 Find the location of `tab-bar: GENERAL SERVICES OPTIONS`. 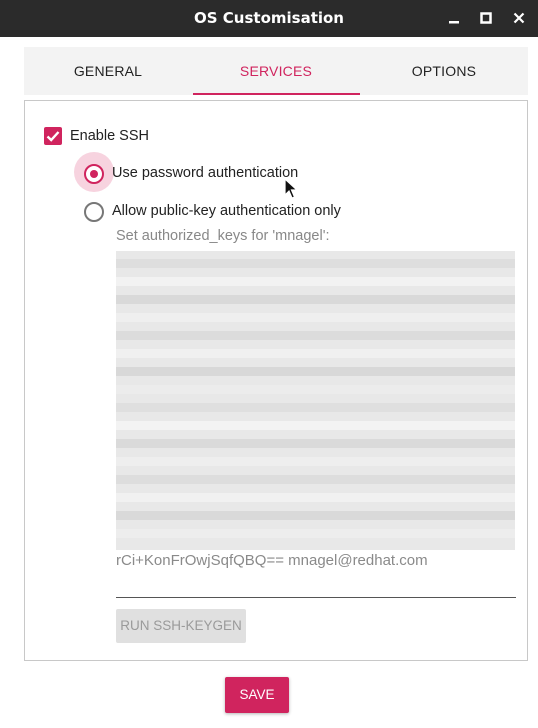

tab-bar: GENERAL SERVICES OPTIONS is located at coordinates (276, 71).